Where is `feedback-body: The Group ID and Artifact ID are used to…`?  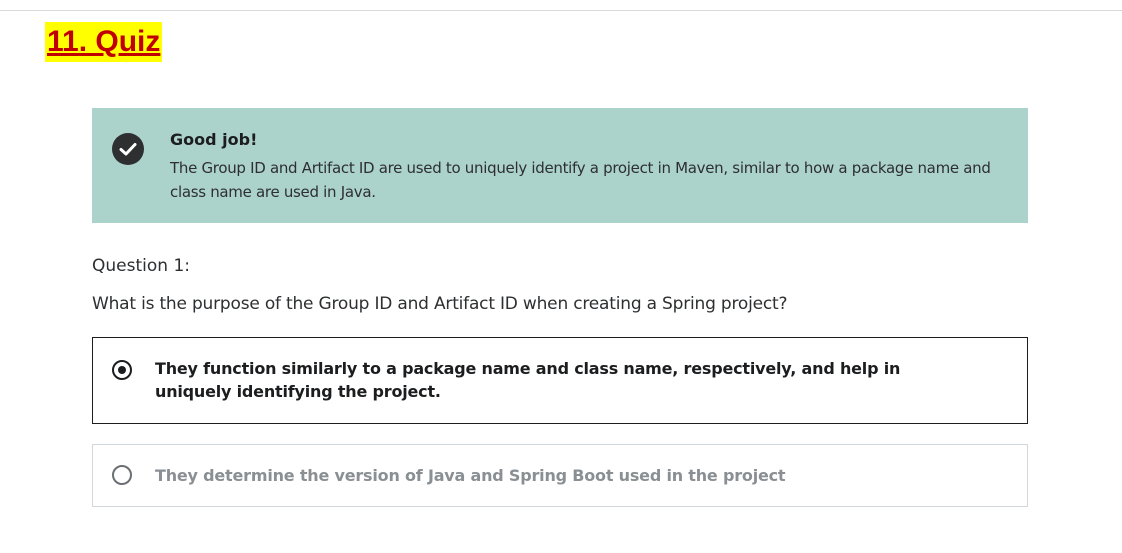 feedback-body: The Group ID and Artifact ID are used to… is located at coordinates (580, 180).